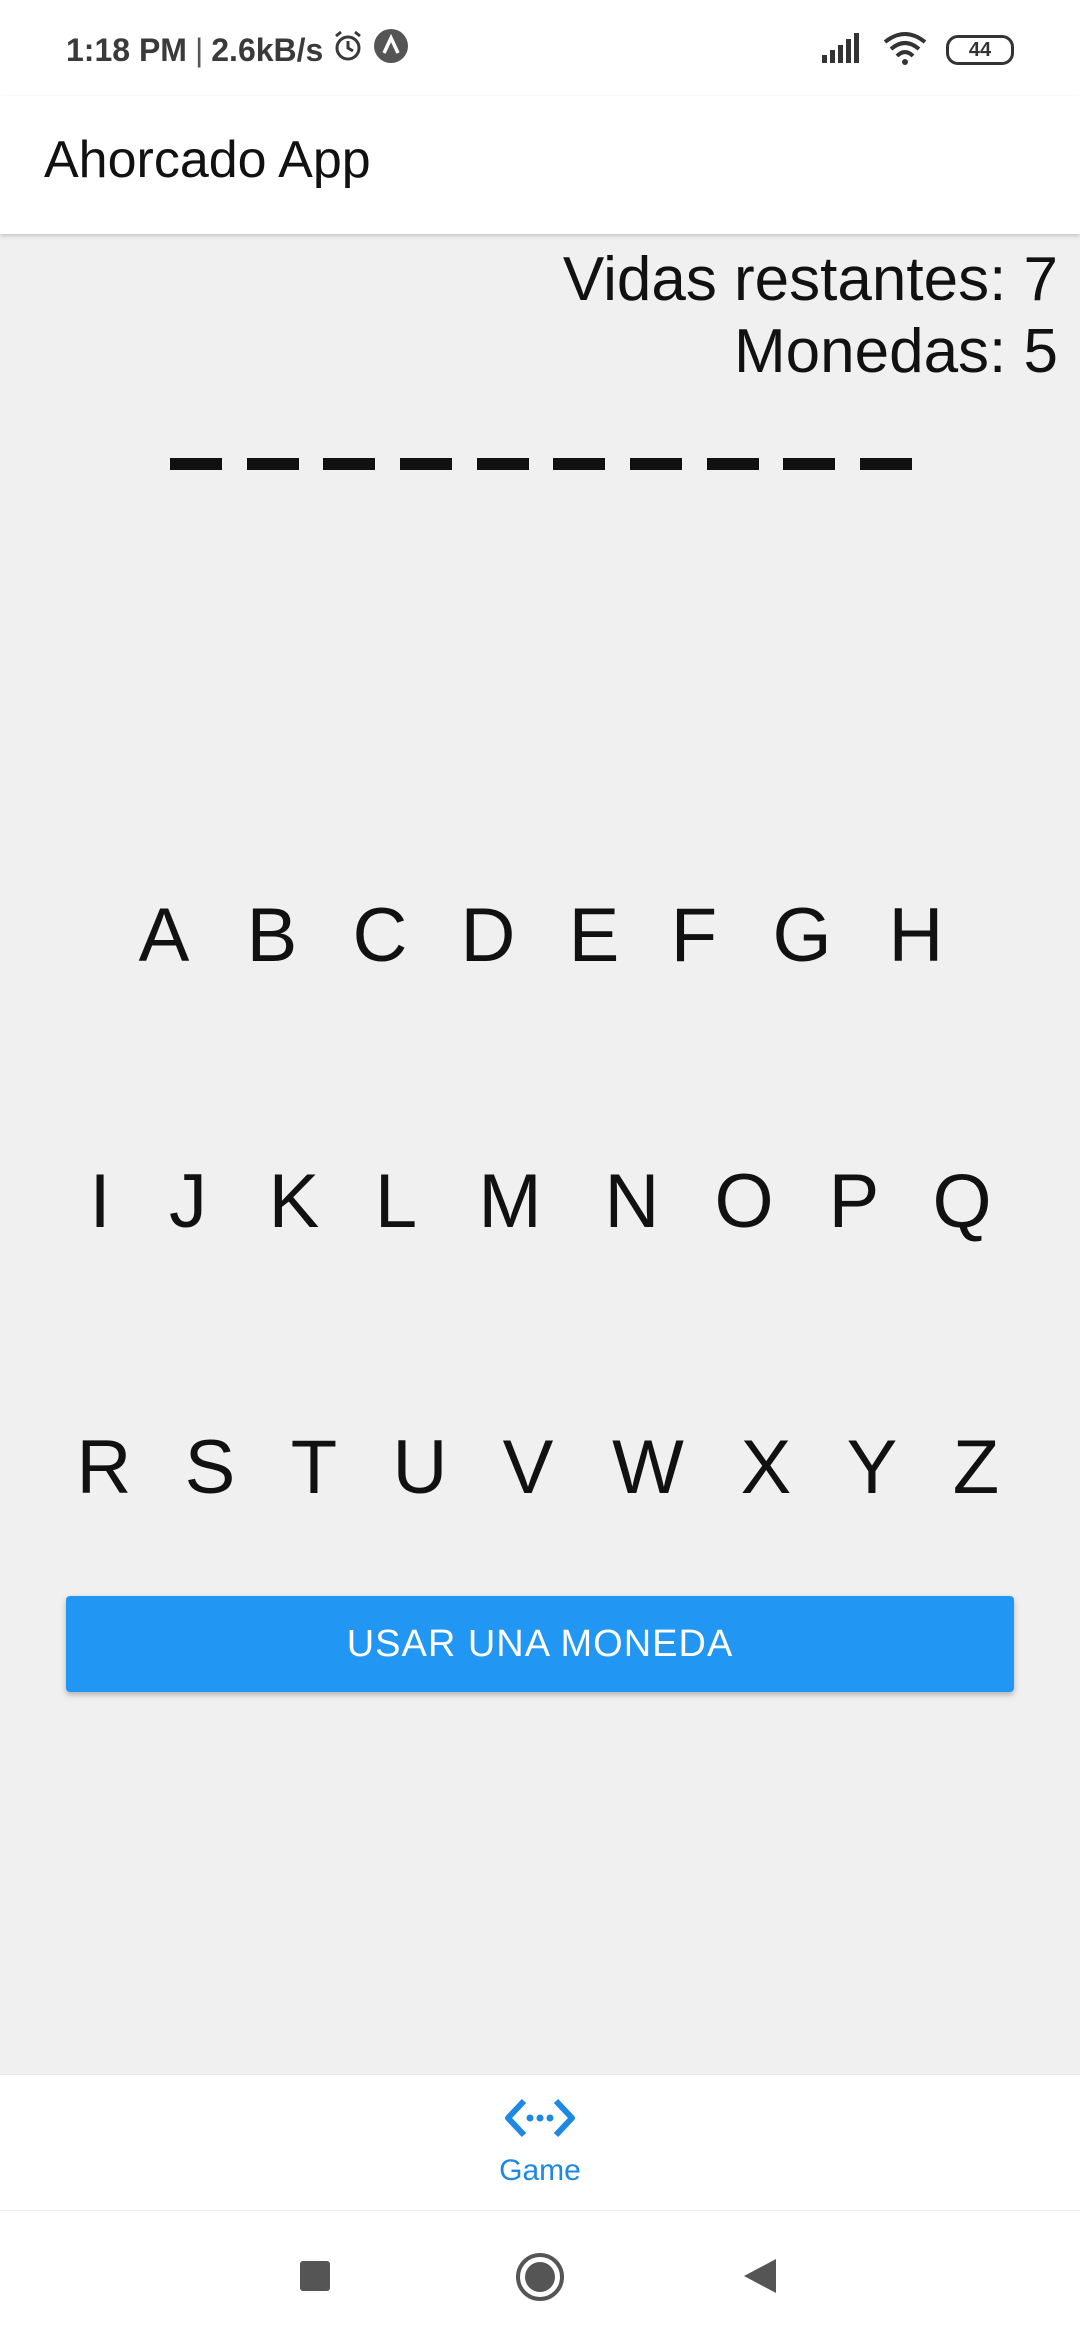 This screenshot has height=2340, width=1080. I want to click on battery-indicator: 44, so click(980, 50).